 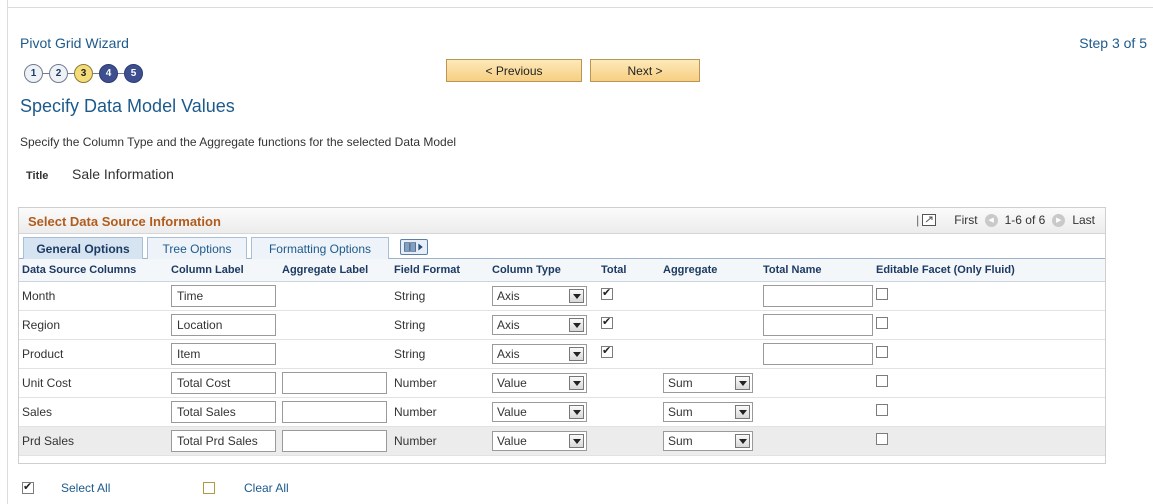 I want to click on page-title: Specify Data Model Values, so click(x=127, y=106).